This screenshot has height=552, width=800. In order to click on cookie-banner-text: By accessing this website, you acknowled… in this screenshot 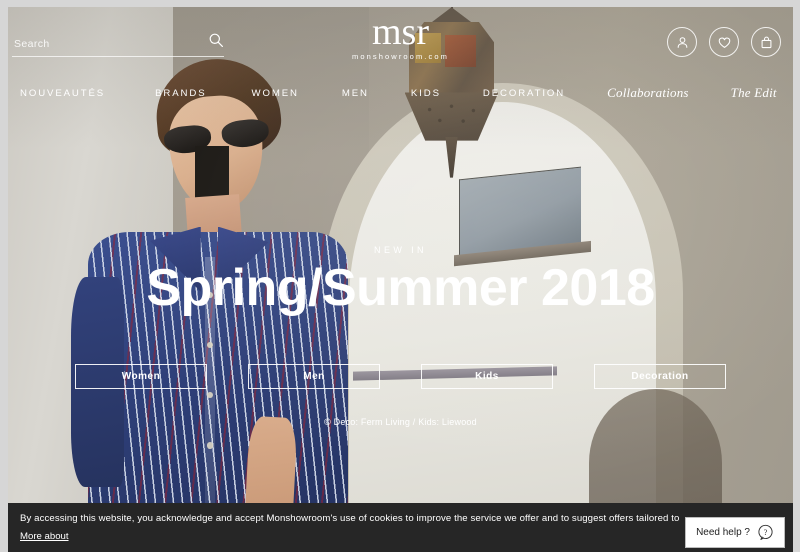, I will do `click(382, 519)`.